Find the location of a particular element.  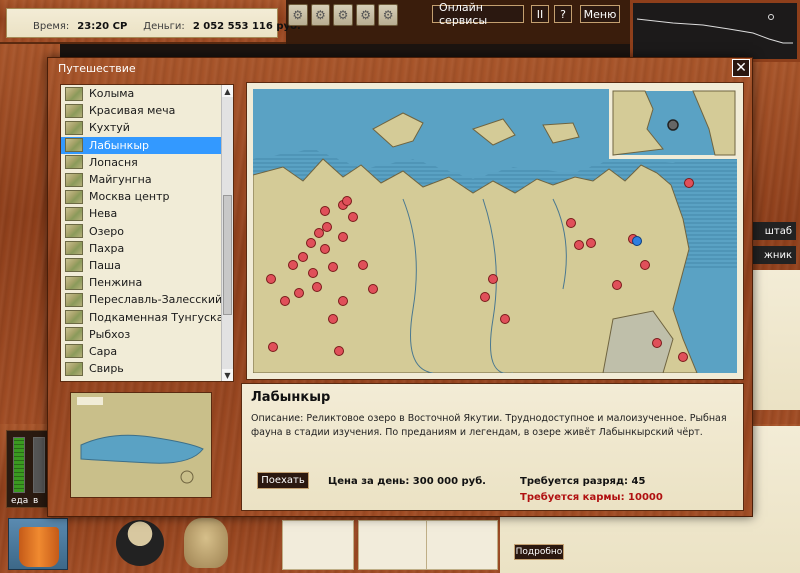

scroll-up-icon: ▲ is located at coordinates (227, 91).